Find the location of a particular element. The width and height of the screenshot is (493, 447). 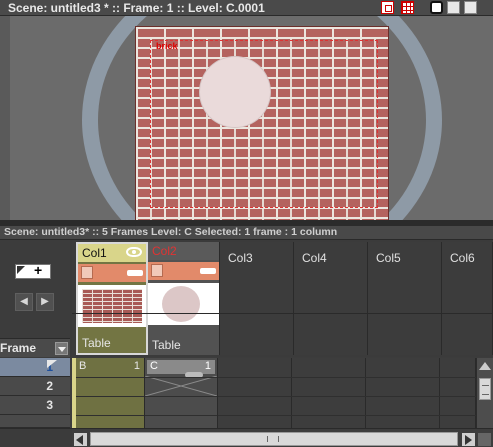

xsheet-tools: + ◀ ▶ is located at coordinates (35, 290).